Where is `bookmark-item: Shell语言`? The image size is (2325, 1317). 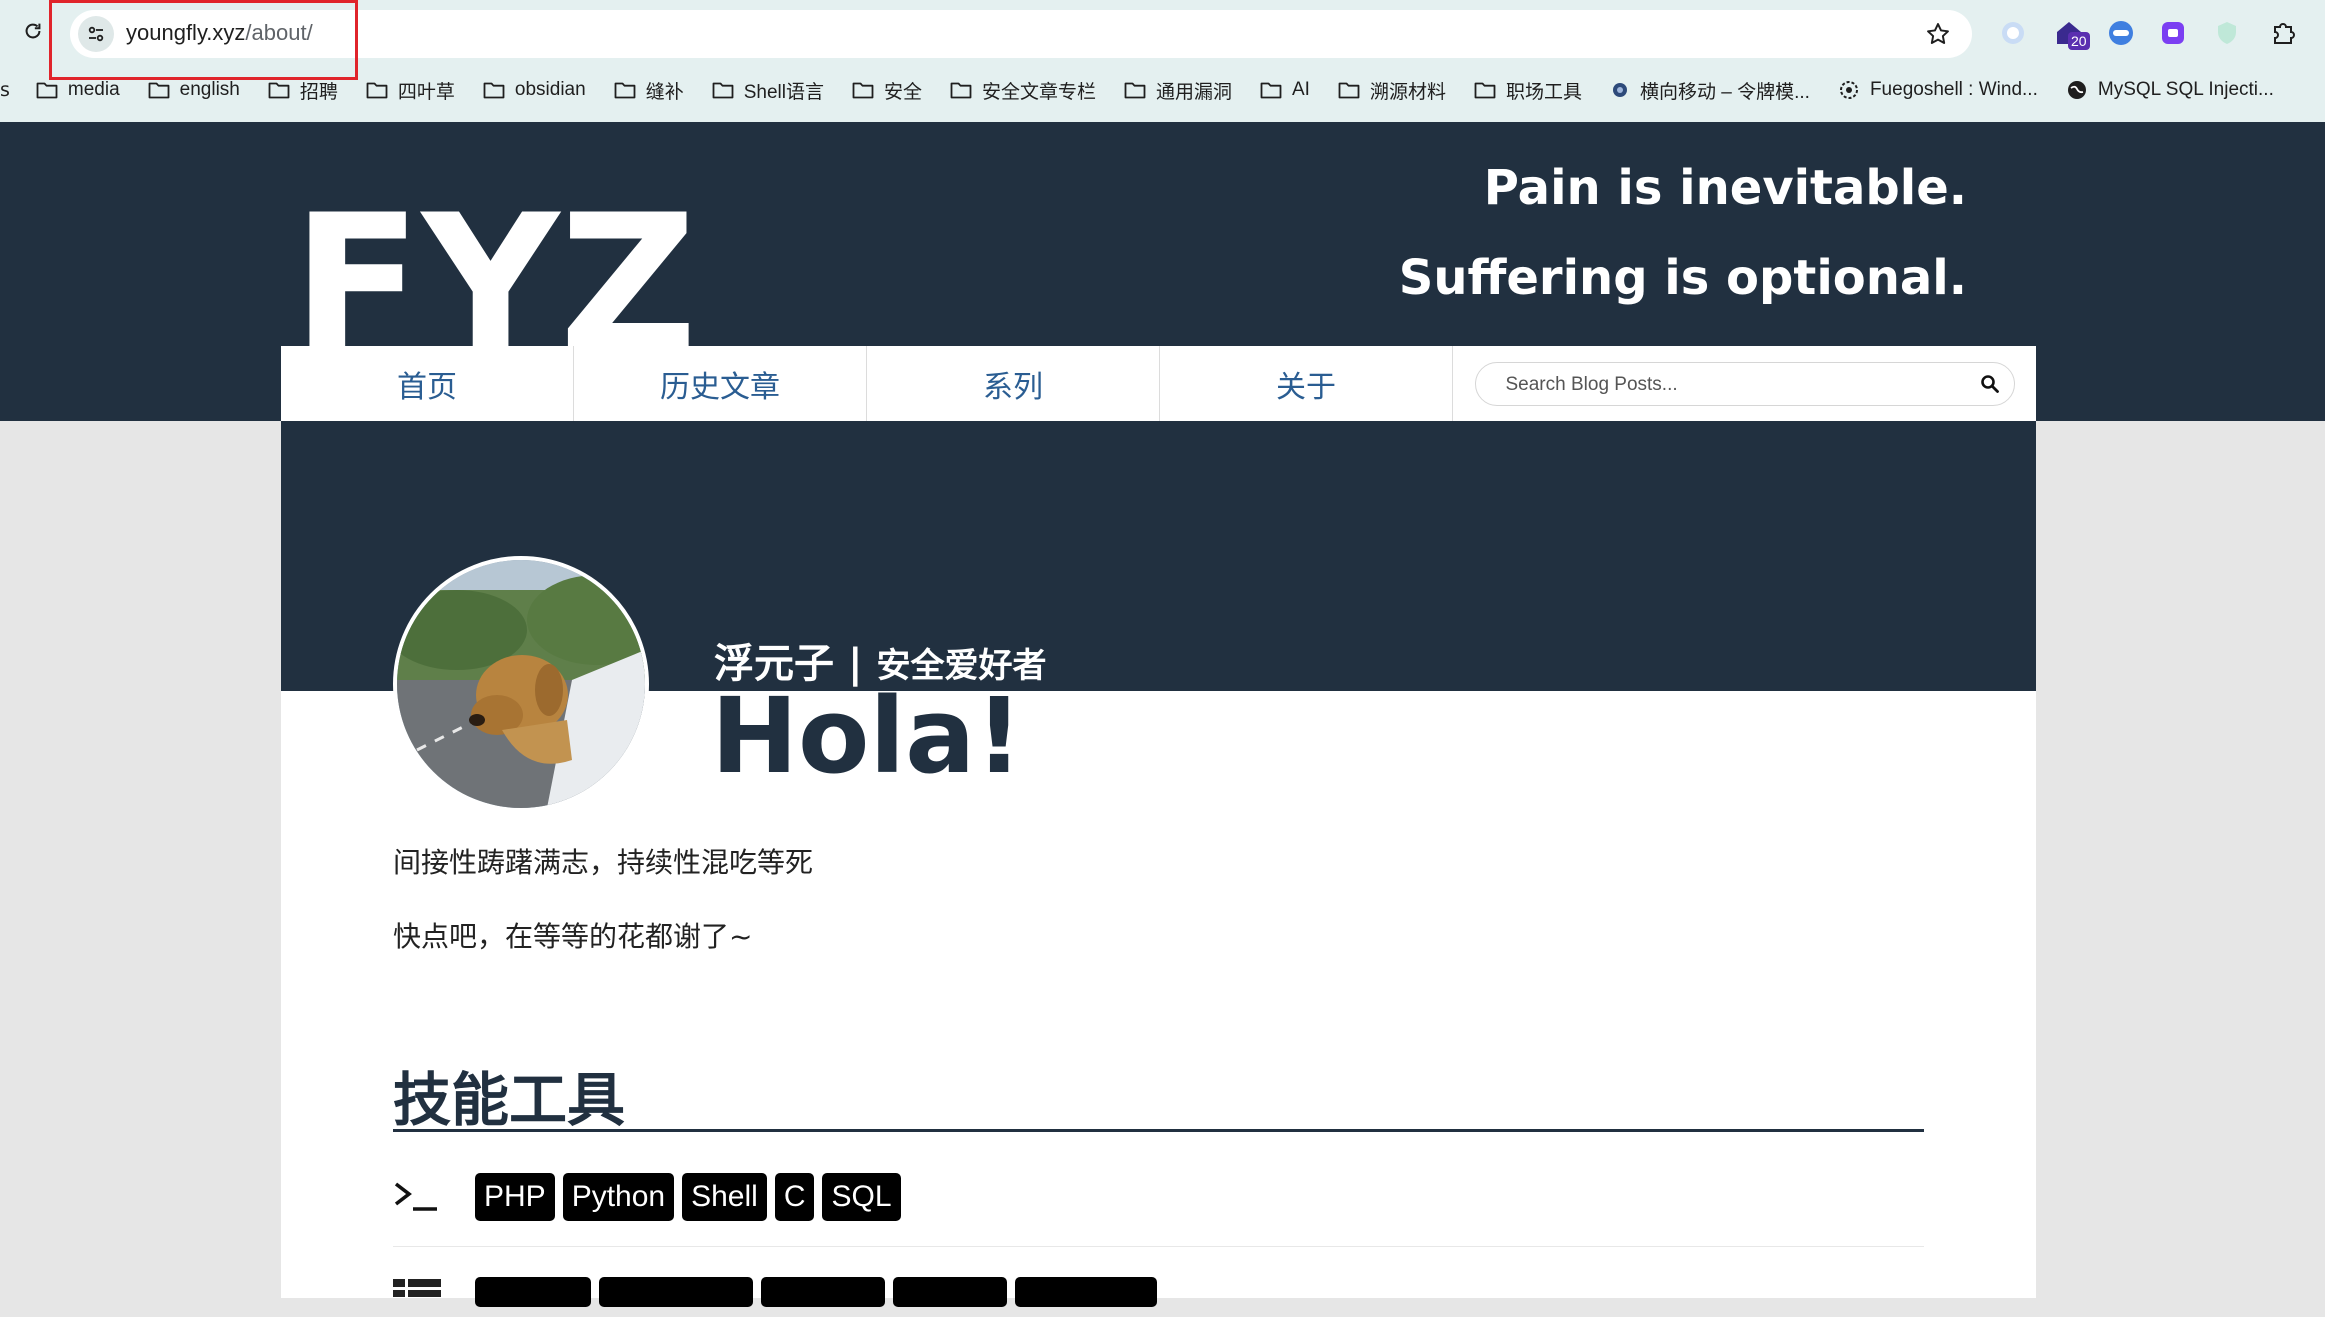 bookmark-item: Shell语言 is located at coordinates (768, 90).